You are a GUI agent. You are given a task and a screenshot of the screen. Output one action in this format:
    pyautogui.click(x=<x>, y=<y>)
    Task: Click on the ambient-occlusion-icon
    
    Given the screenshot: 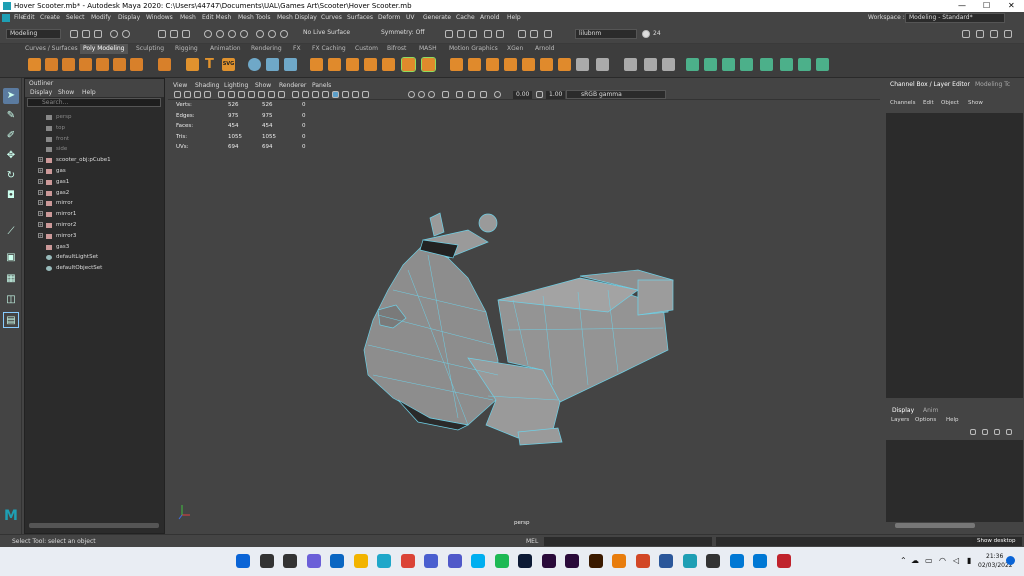 What is the action you would take?
    pyautogui.click(x=411, y=94)
    